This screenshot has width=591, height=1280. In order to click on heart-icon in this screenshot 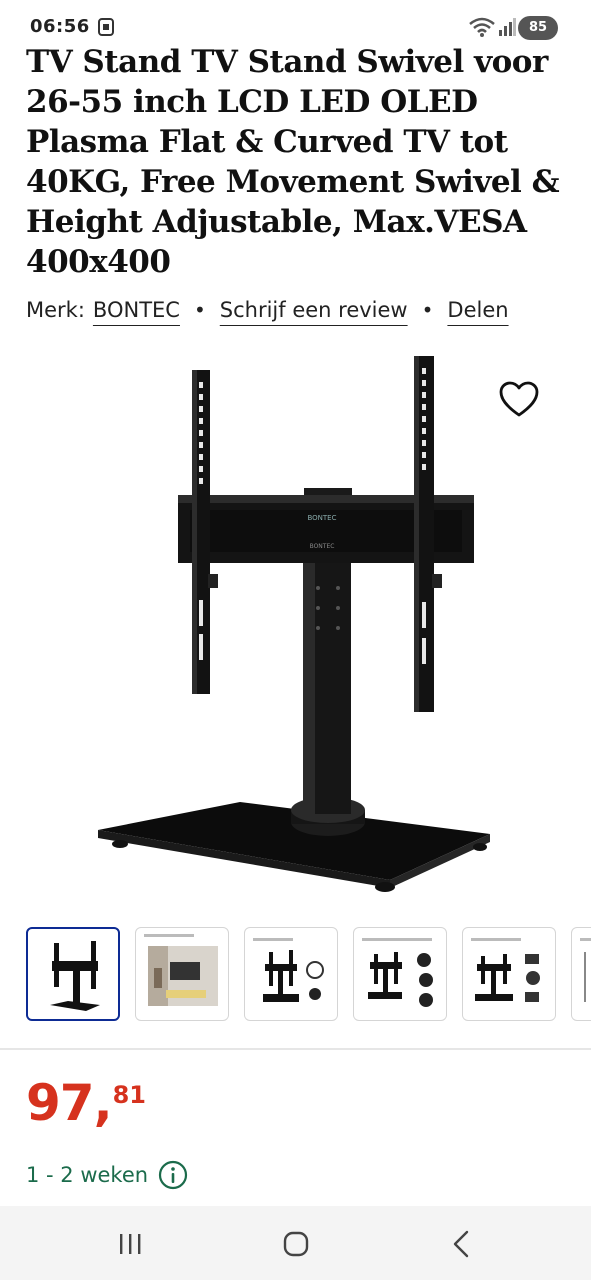, I will do `click(519, 400)`.